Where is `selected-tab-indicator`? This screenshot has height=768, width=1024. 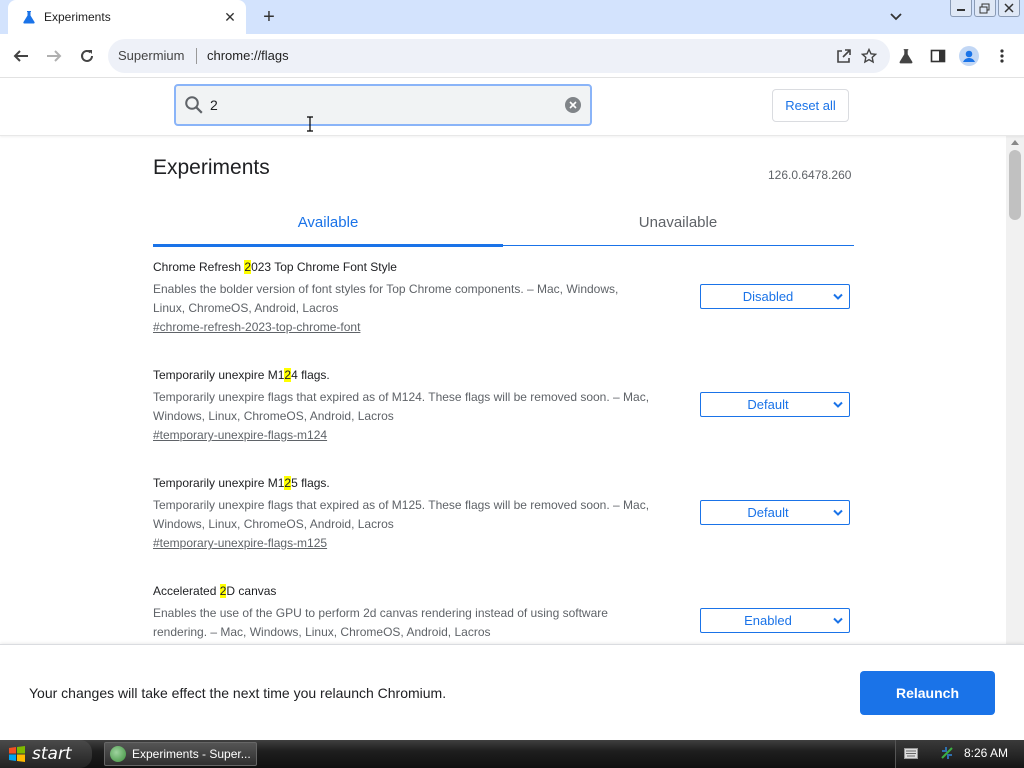 selected-tab-indicator is located at coordinates (328, 245).